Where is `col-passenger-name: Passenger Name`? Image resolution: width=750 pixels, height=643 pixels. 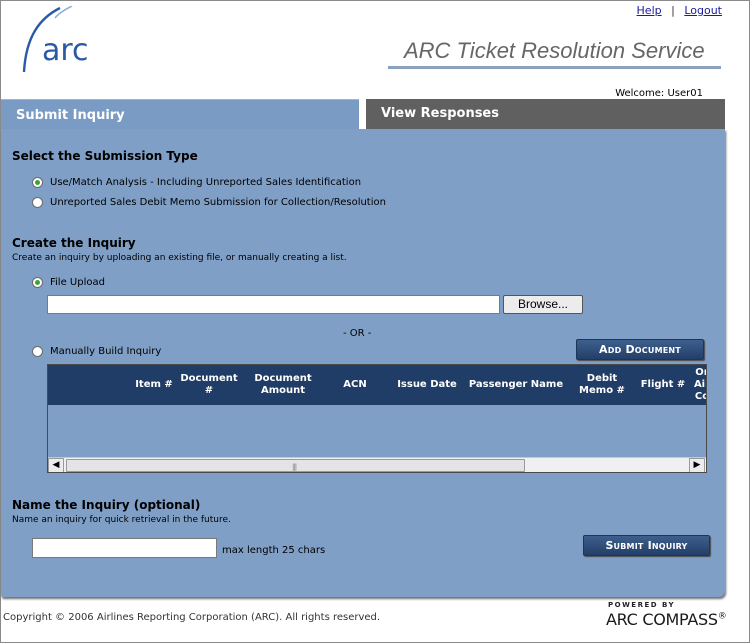 col-passenger-name: Passenger Name is located at coordinates (516, 384).